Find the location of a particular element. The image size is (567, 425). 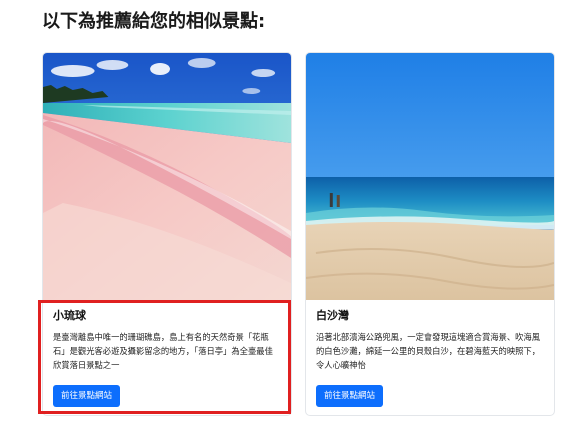

attraction-title: 白沙灣 is located at coordinates (332, 315).